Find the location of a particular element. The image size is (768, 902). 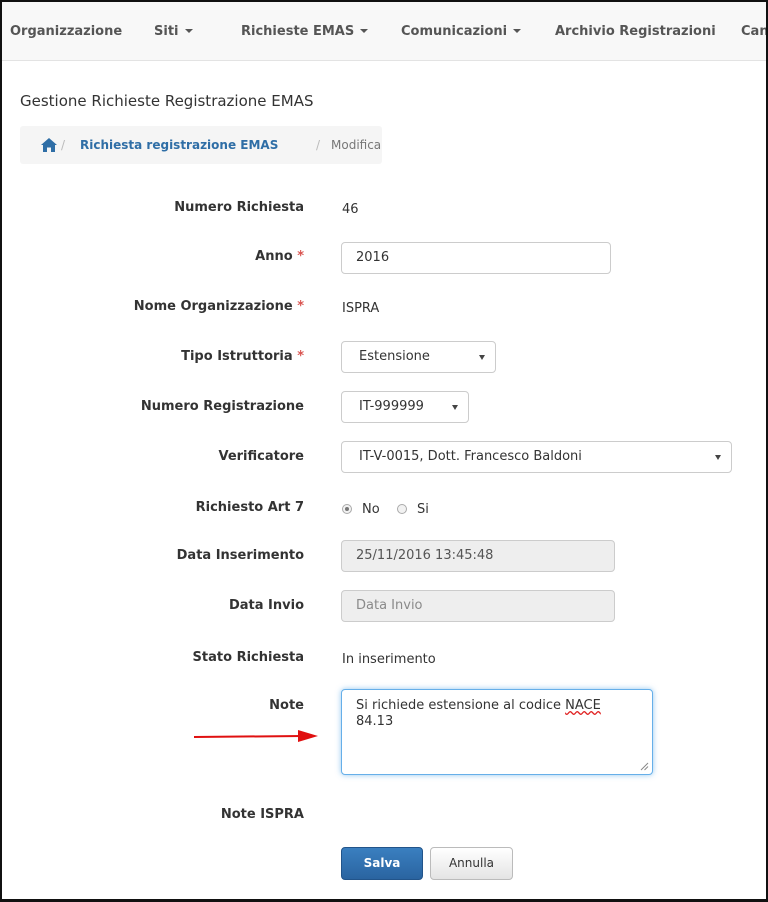

verificatore-label: Verificatore is located at coordinates (261, 456).